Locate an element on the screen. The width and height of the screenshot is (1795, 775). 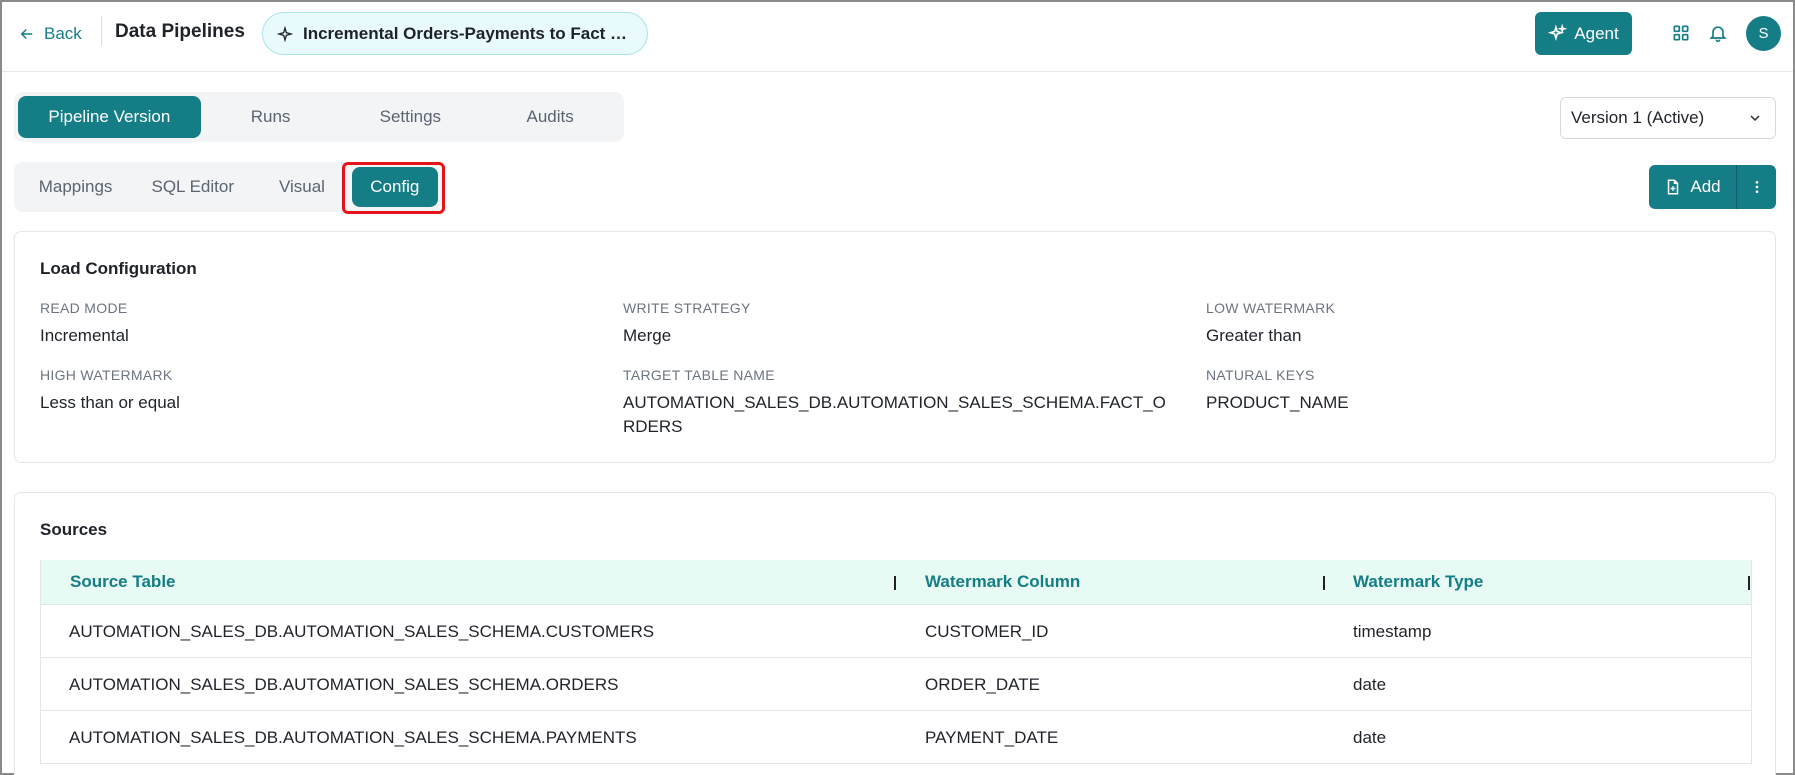
tab-audits: Audits is located at coordinates (550, 117).